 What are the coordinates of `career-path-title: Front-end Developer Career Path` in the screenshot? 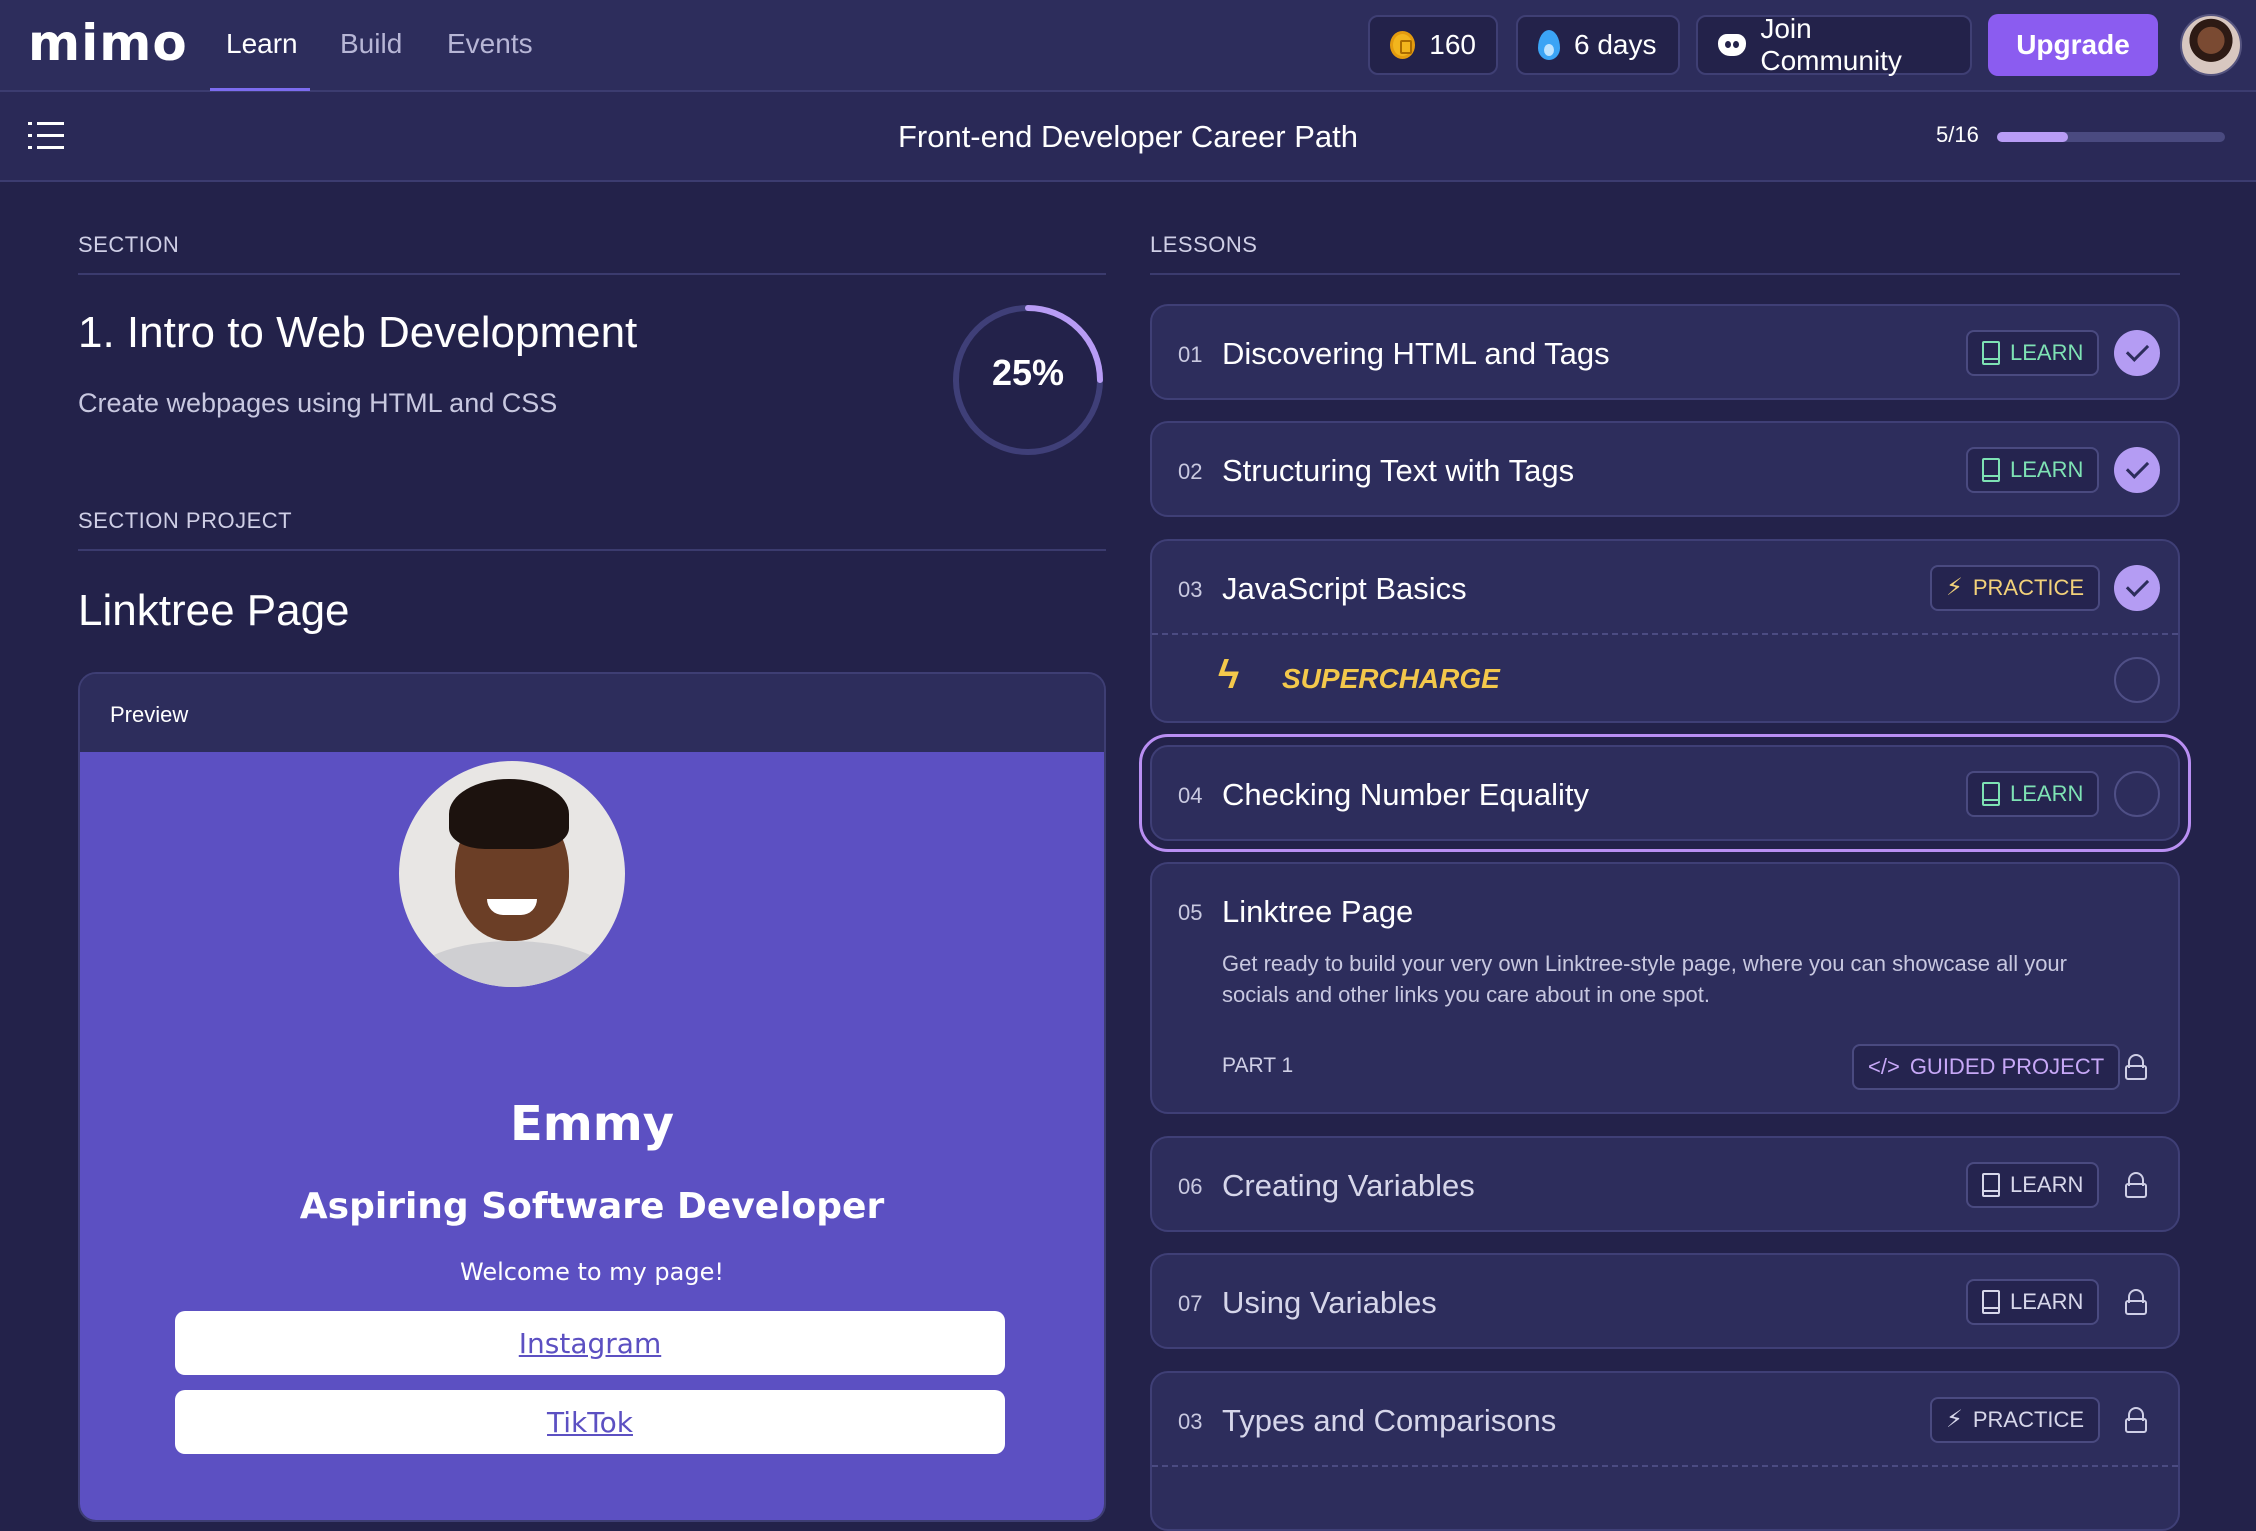 It's located at (1128, 136).